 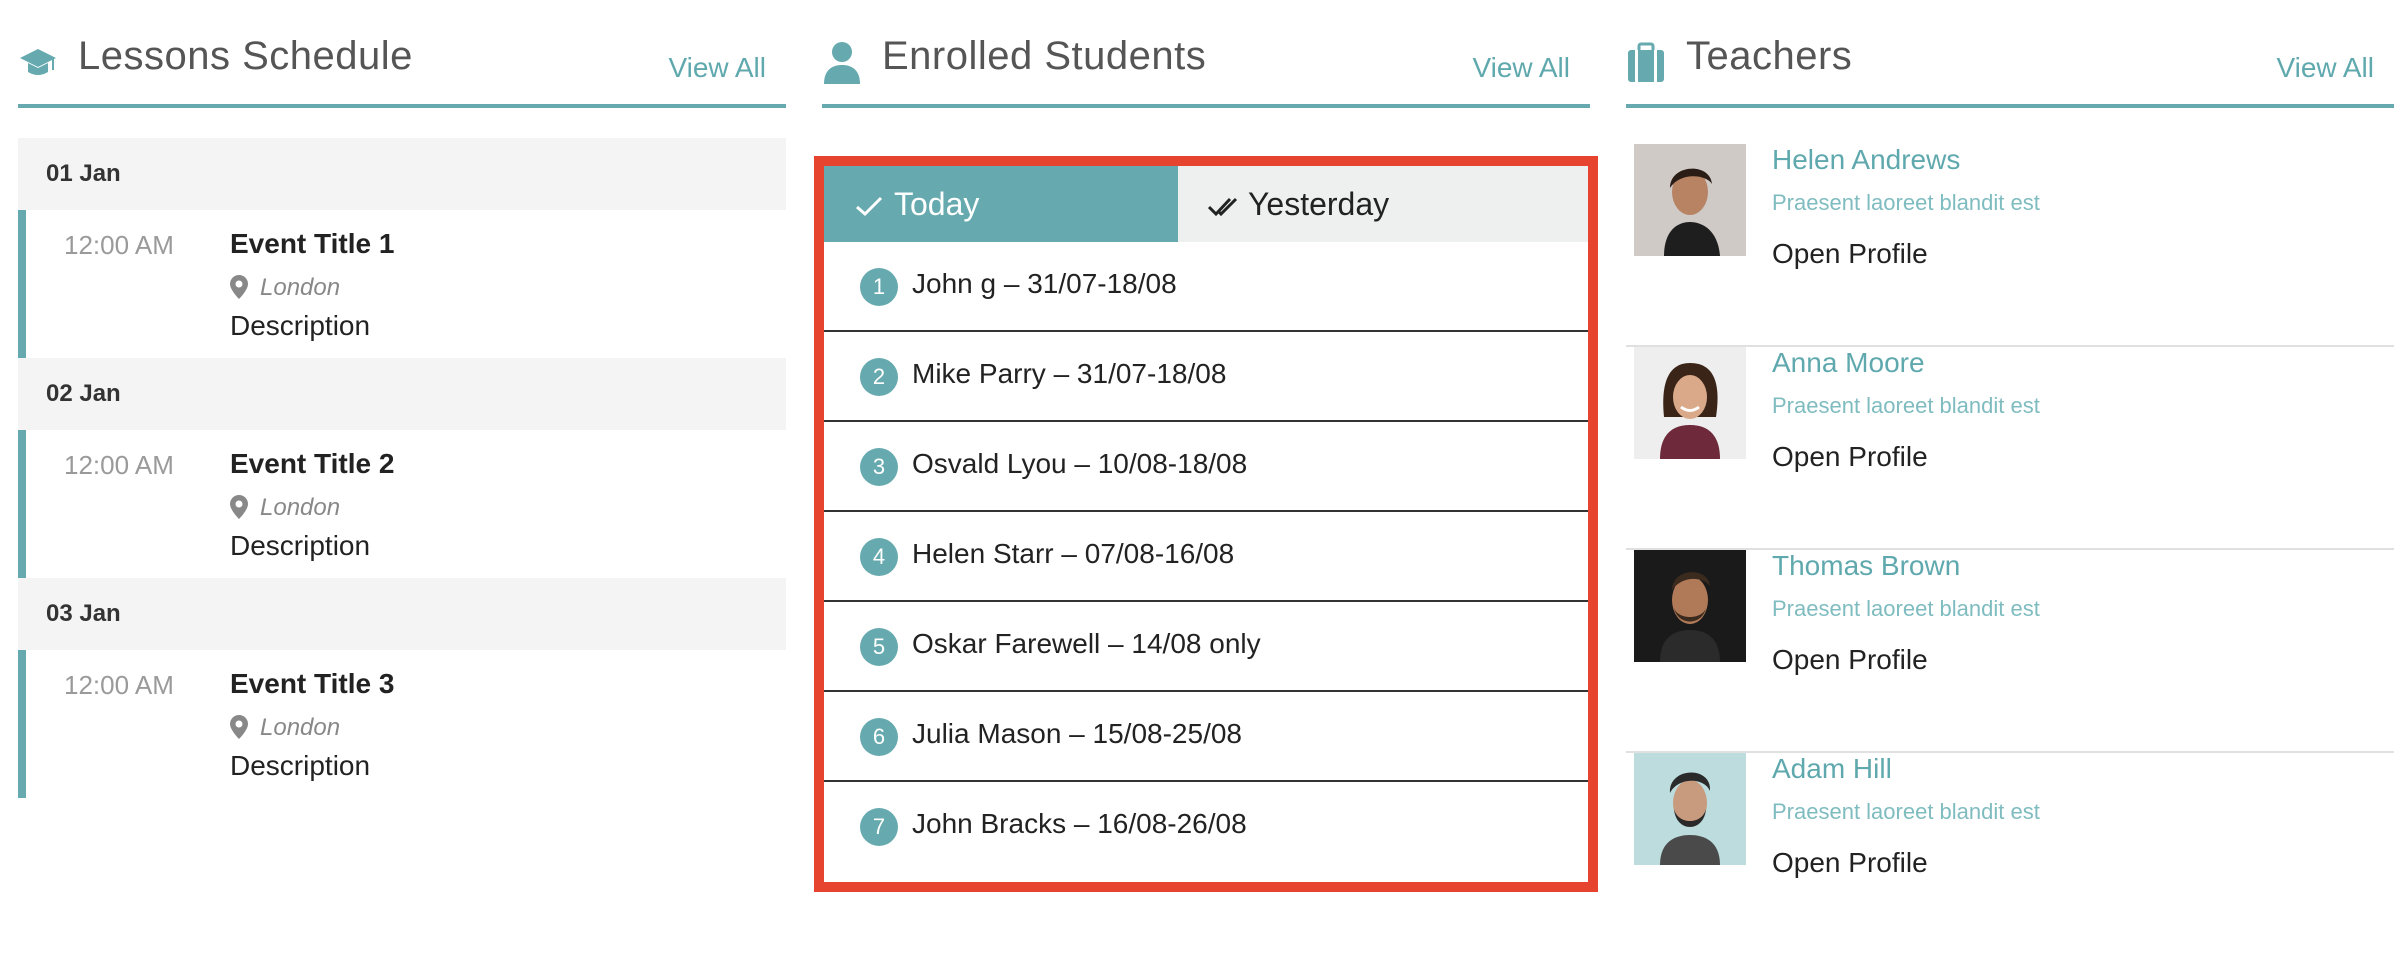 I want to click on list-item: 6 Julia Mason – 15/08-25/08, so click(x=1206, y=737).